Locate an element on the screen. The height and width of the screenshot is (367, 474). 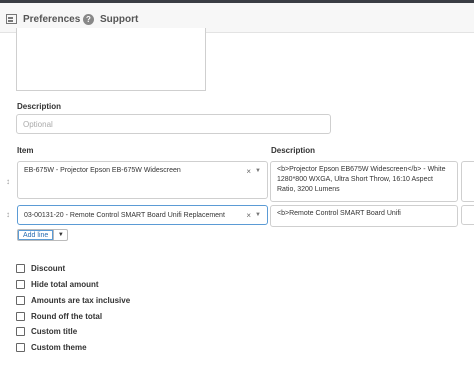
add-line-group: Add line ▼ is located at coordinates (43, 235).